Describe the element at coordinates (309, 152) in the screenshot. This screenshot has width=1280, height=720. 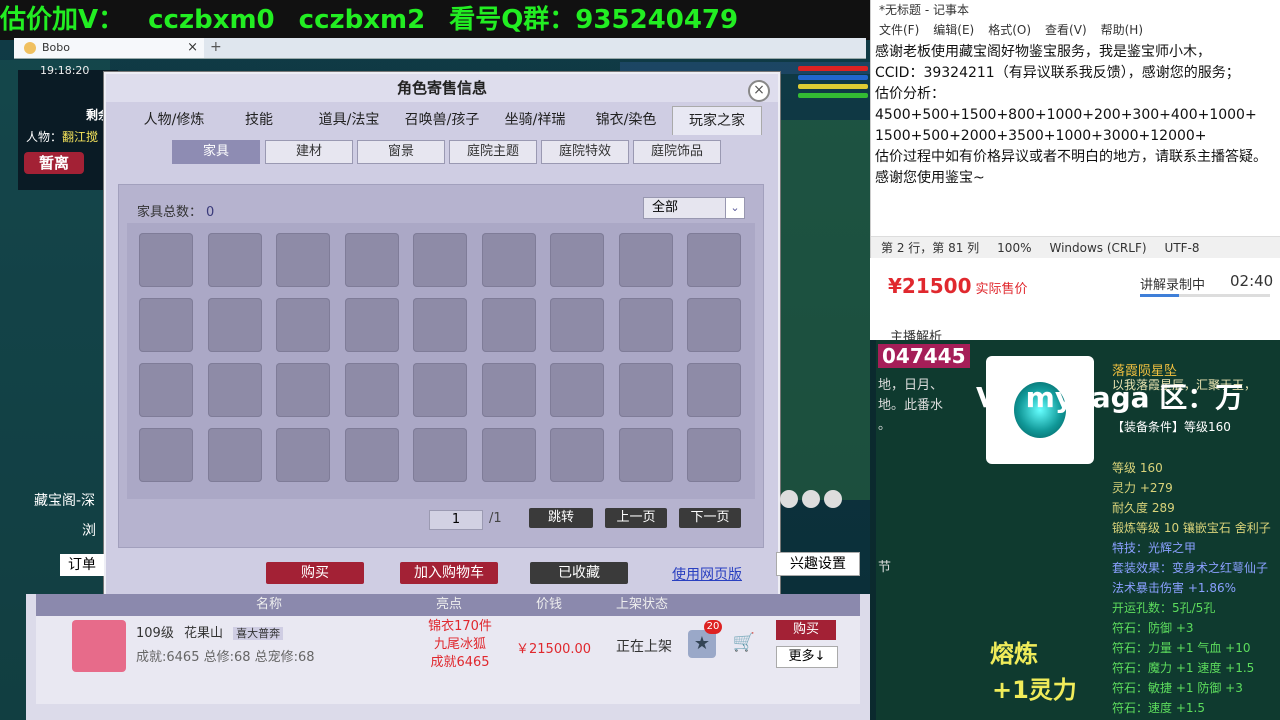
I see `subtab-materials: 建材` at that location.